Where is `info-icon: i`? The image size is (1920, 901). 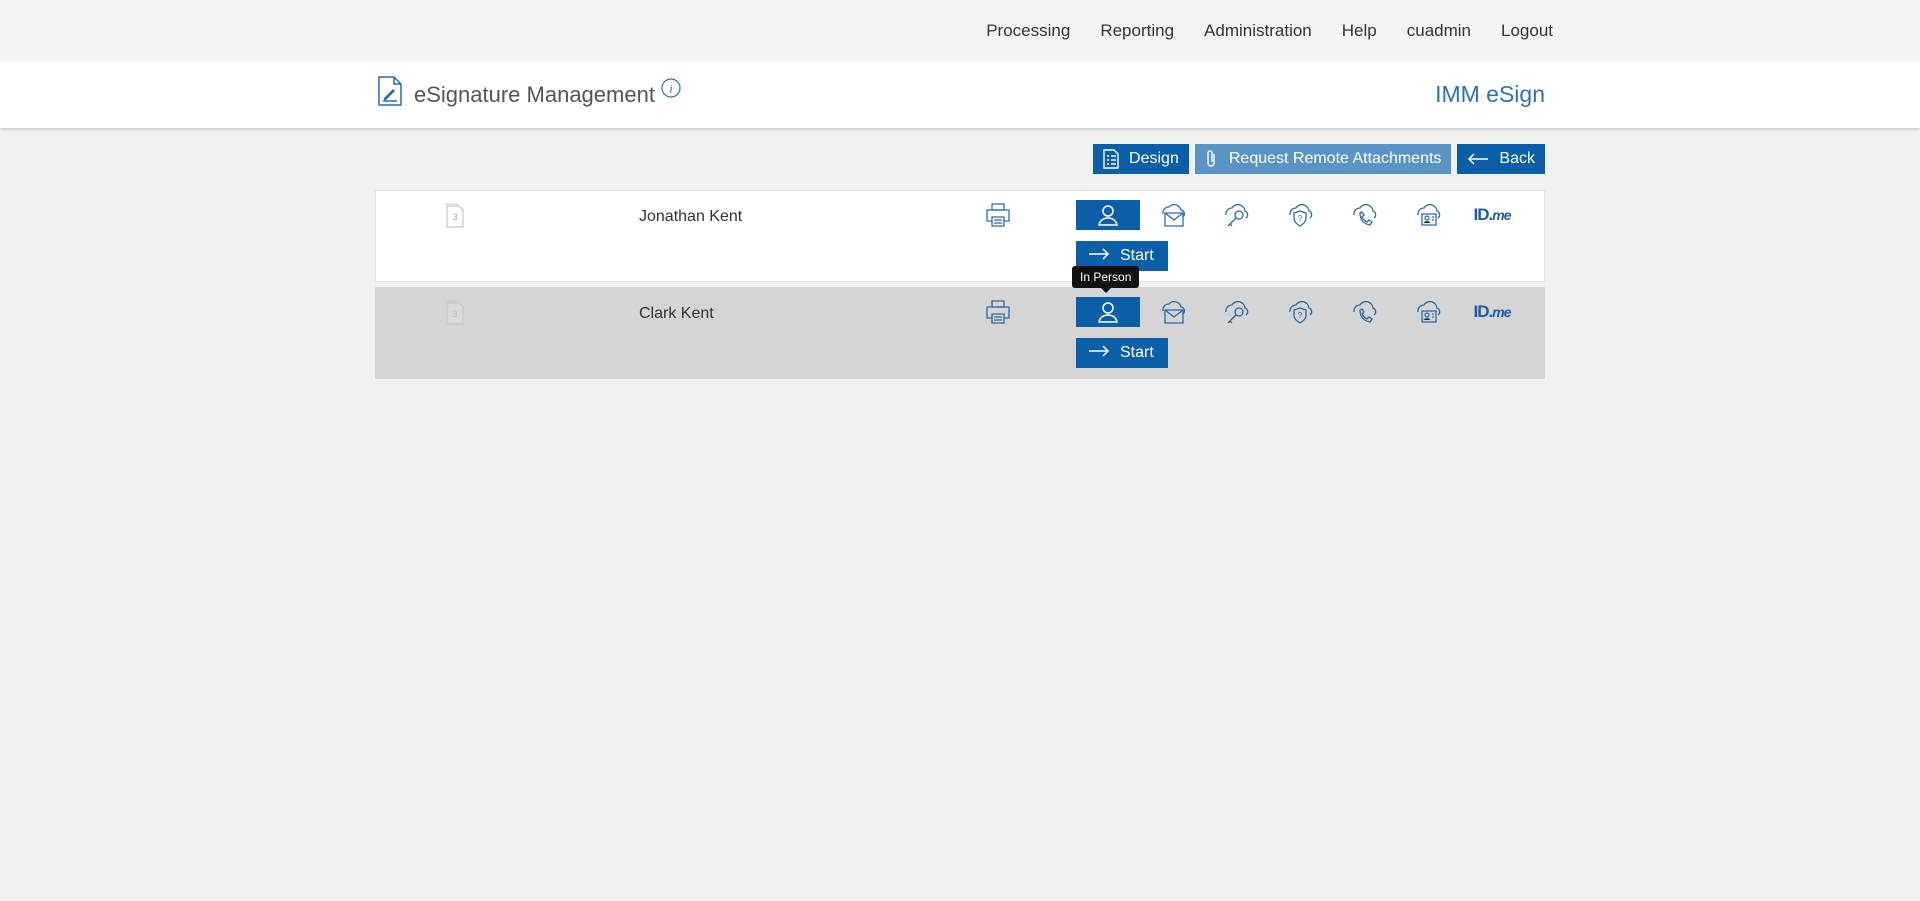
info-icon: i is located at coordinates (671, 90).